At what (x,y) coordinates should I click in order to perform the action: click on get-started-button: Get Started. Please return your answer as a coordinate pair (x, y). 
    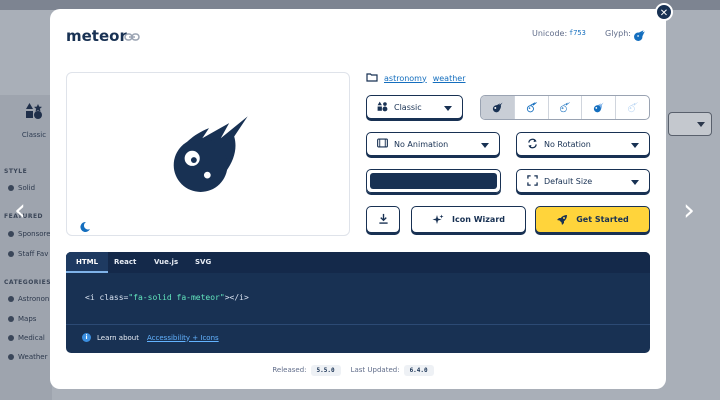
    Looking at the image, I should click on (592, 219).